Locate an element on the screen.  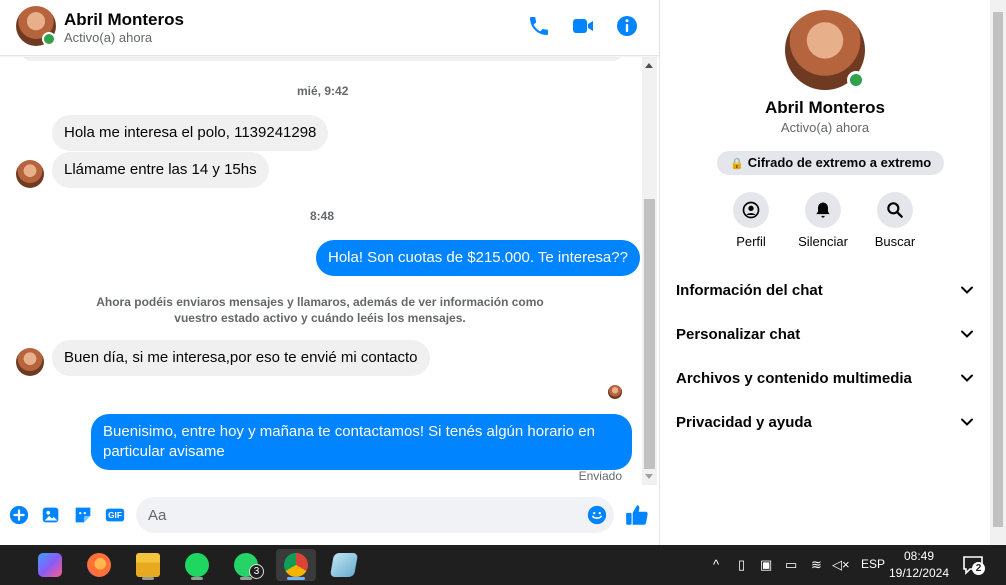
emoji-icon is located at coordinates (597, 515).